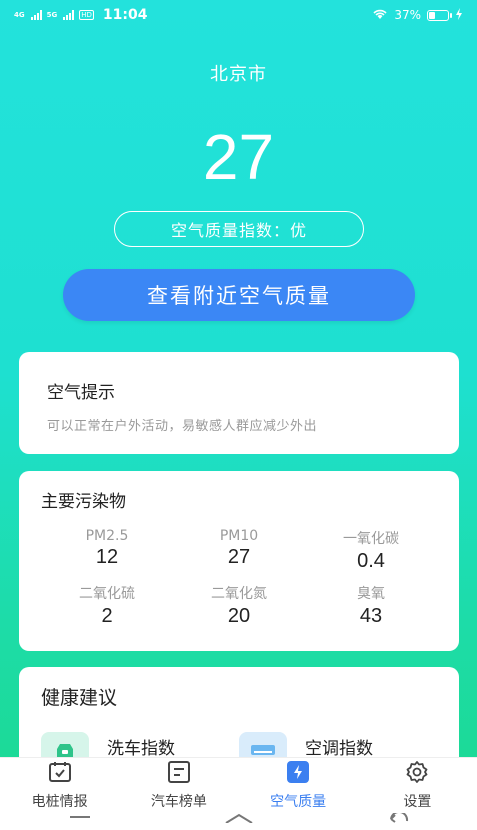 The height and width of the screenshot is (830, 477). What do you see at coordinates (125, 15) in the screenshot?
I see `clock: 11:04` at bounding box center [125, 15].